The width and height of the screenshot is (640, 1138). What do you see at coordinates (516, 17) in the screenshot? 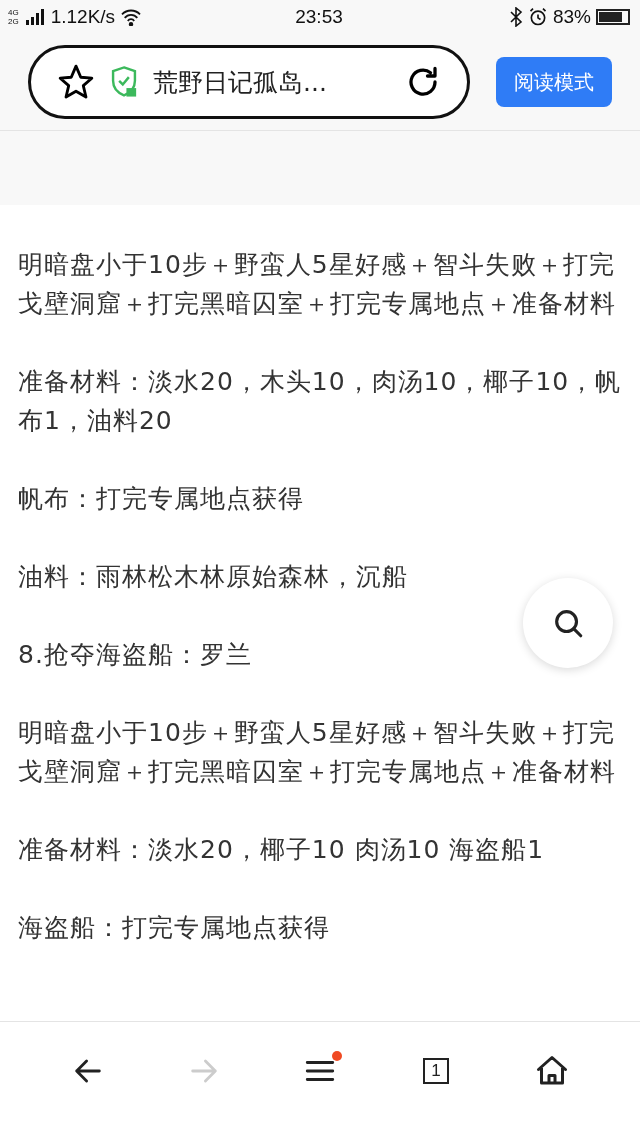
I see `bluetooth-icon` at bounding box center [516, 17].